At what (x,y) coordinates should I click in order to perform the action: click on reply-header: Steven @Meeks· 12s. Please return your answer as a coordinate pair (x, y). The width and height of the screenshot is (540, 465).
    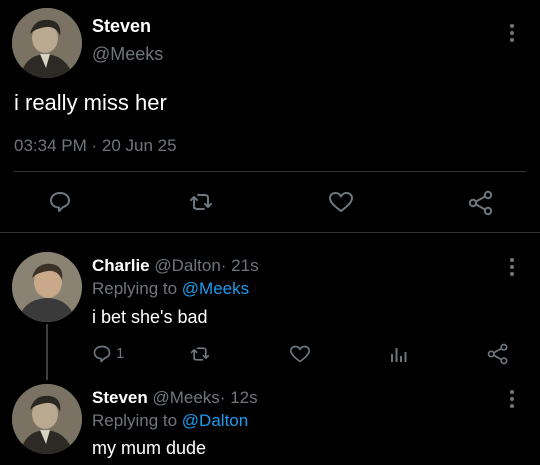
    Looking at the image, I should click on (175, 398).